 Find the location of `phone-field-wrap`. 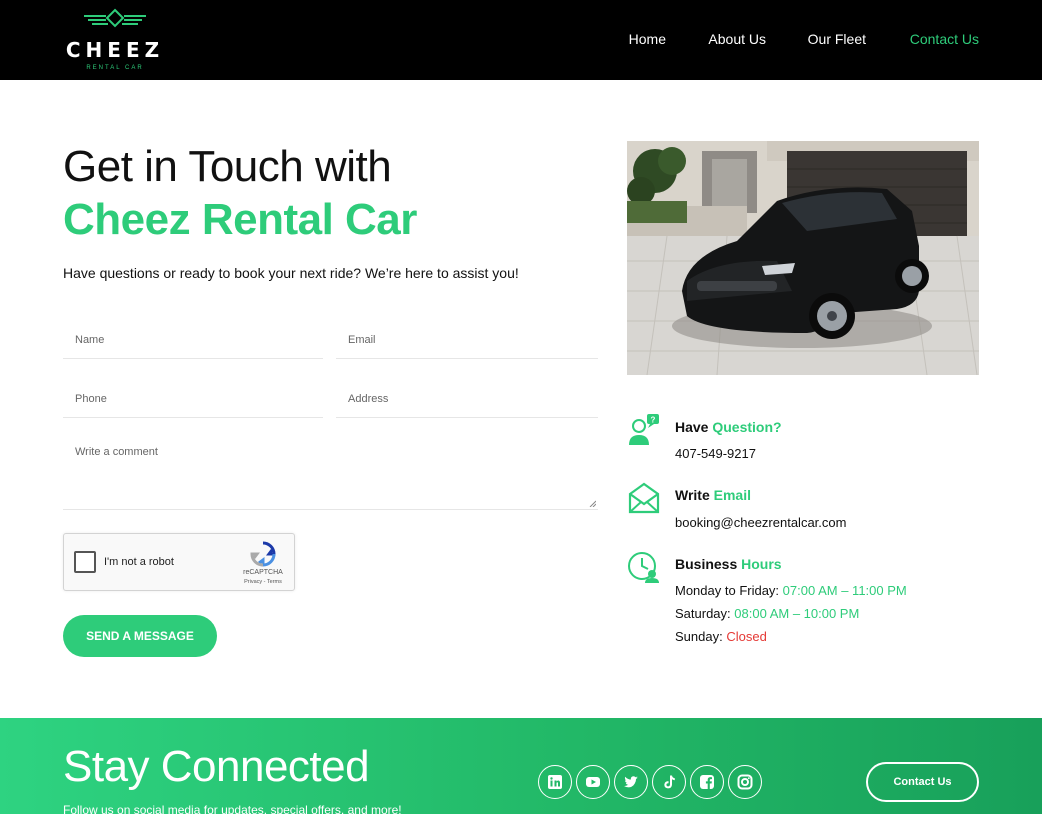

phone-field-wrap is located at coordinates (193, 399).